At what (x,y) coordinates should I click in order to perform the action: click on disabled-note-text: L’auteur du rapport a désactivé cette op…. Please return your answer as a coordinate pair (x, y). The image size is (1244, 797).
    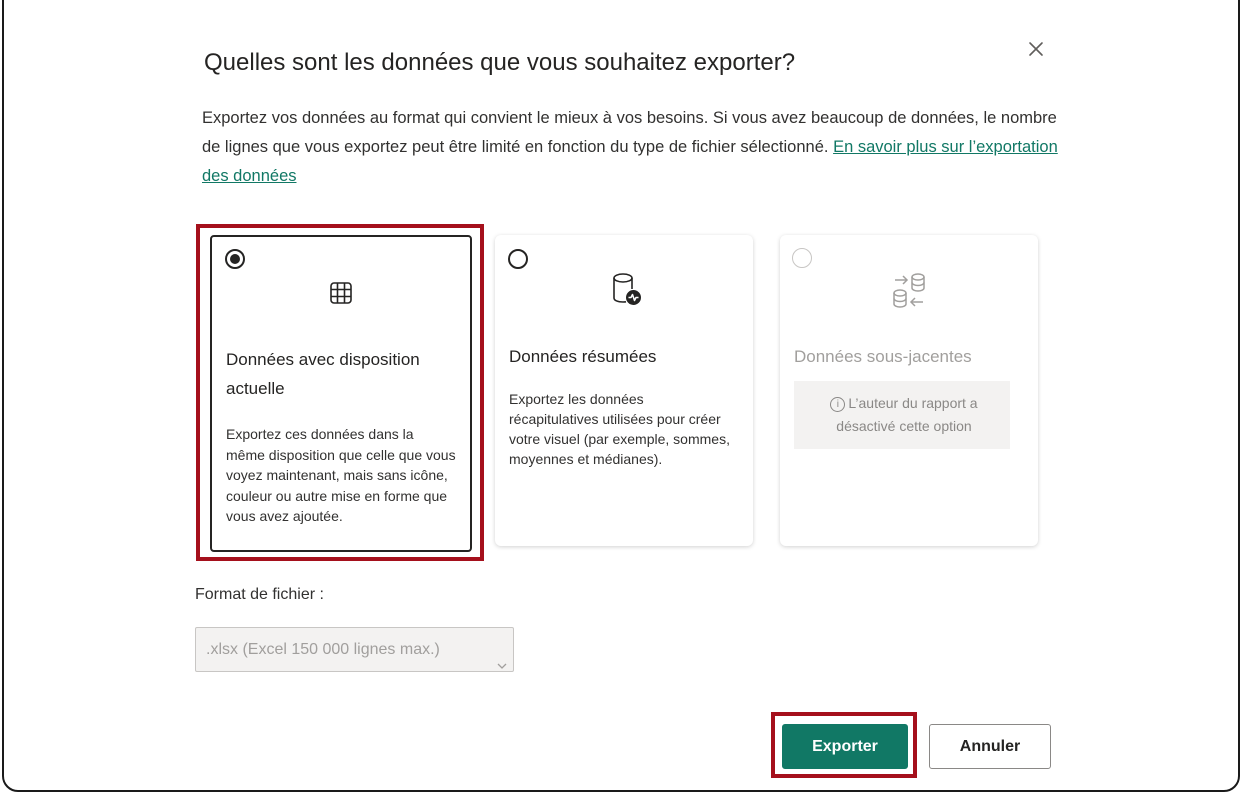
    Looking at the image, I should click on (907, 414).